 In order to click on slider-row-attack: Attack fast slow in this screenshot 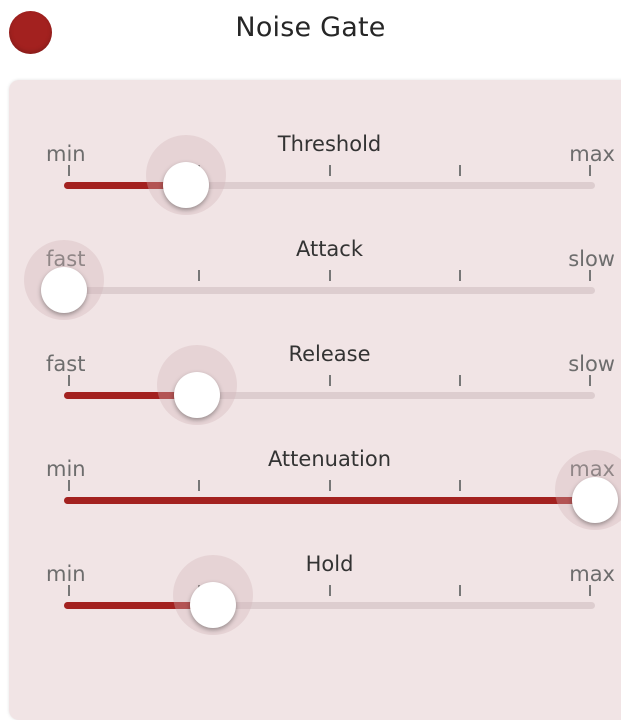, I will do `click(315, 289)`.